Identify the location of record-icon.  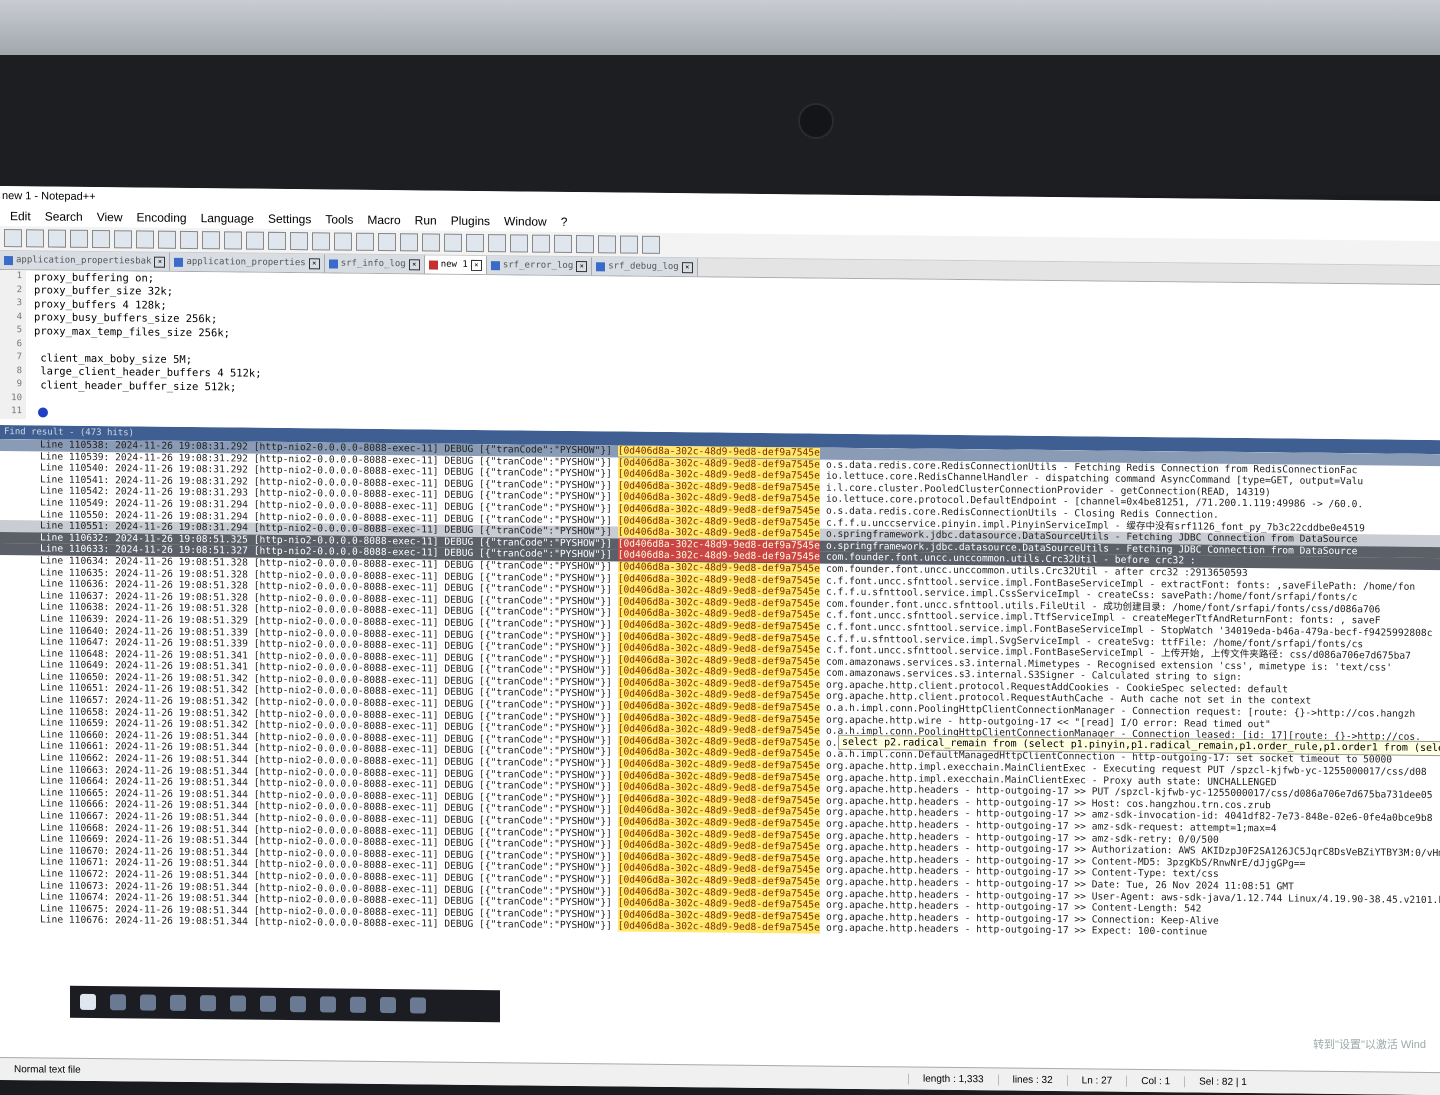
(563, 244).